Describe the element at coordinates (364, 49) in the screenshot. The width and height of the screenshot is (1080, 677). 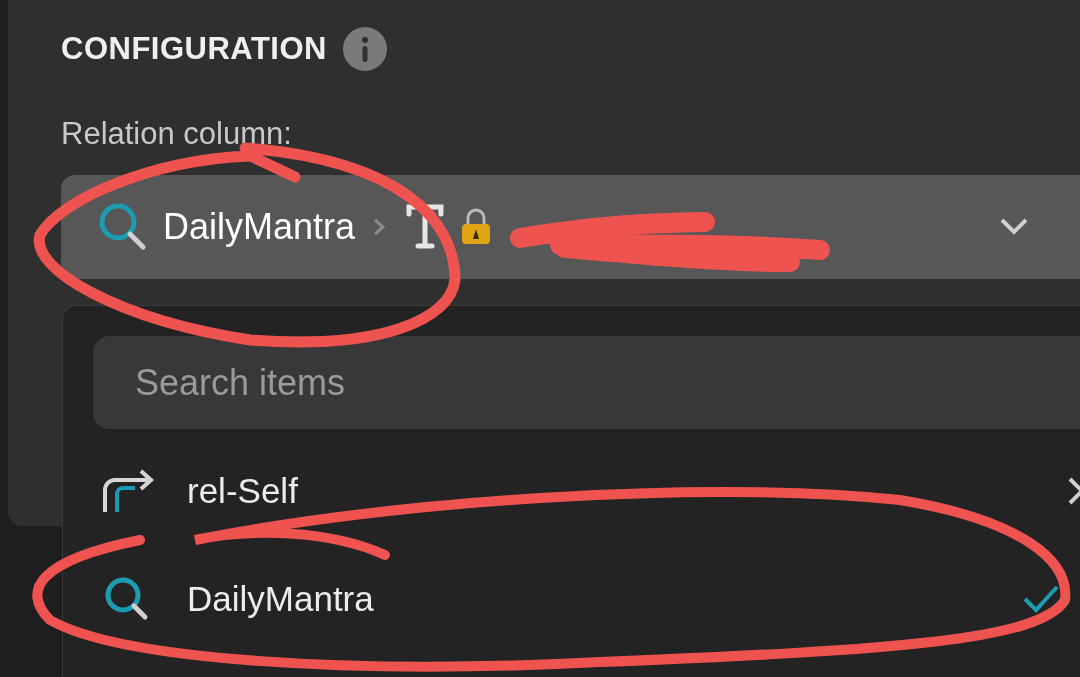
I see `info-icon` at that location.